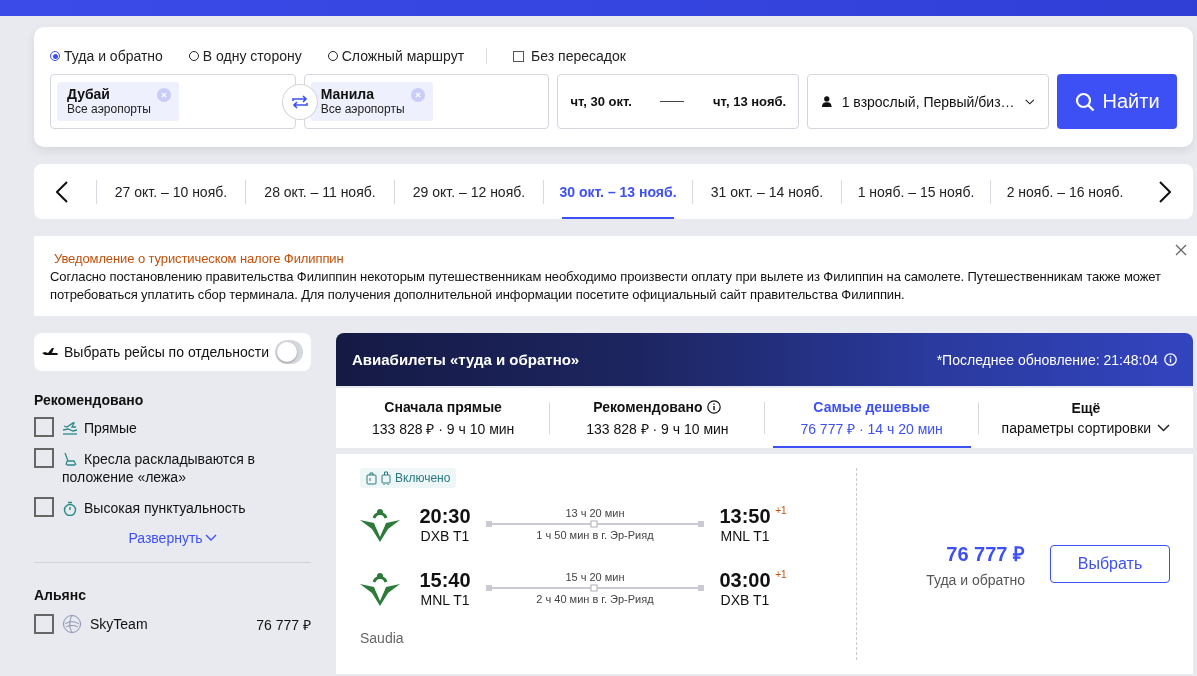 Image resolution: width=1197 pixels, height=676 pixels. I want to click on section-title: Альянс, so click(61, 595).